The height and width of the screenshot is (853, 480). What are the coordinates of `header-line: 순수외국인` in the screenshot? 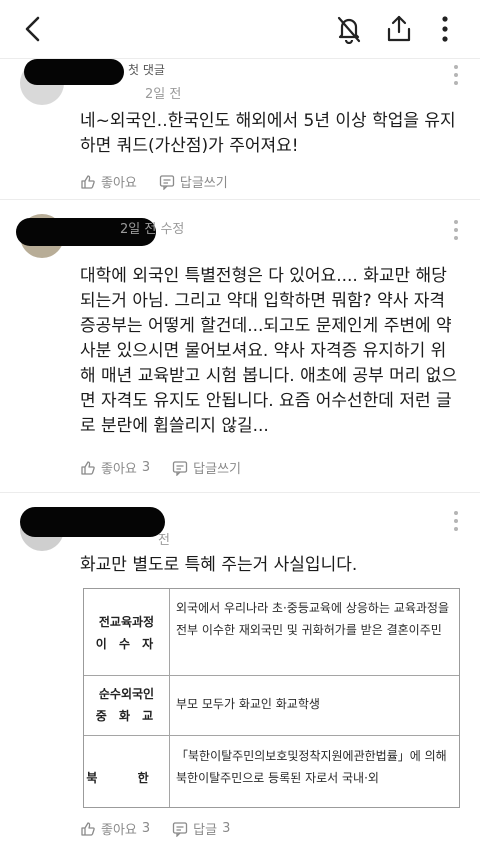 It's located at (126, 694).